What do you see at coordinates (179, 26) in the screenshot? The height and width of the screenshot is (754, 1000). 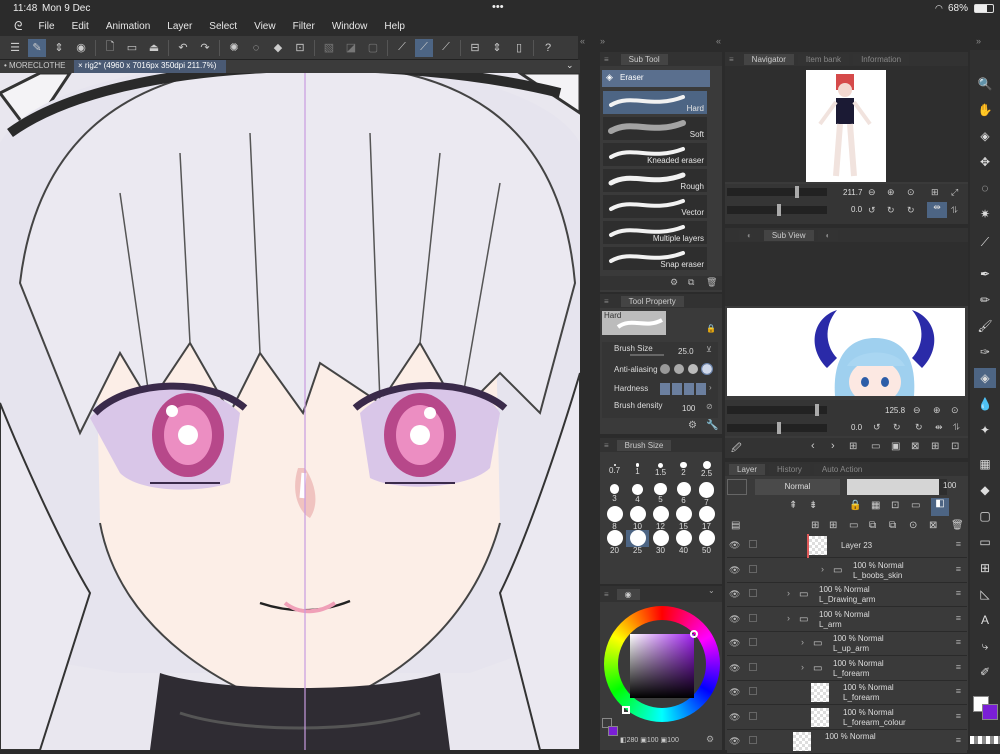 I see `menu-layer: Layer` at bounding box center [179, 26].